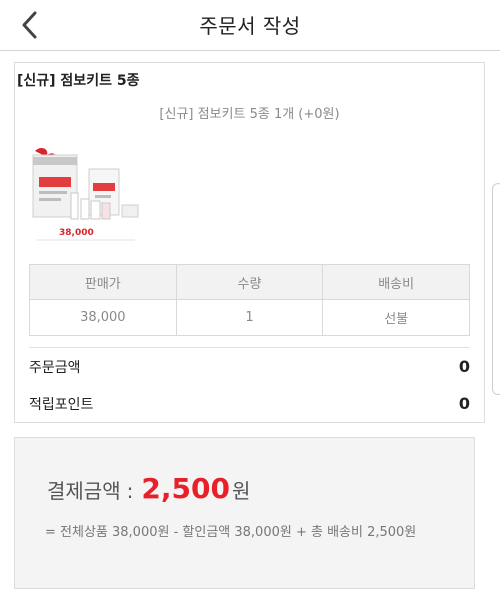 This screenshot has height=606, width=500. What do you see at coordinates (396, 282) in the screenshot?
I see `column-header-shipping: 배송비` at bounding box center [396, 282].